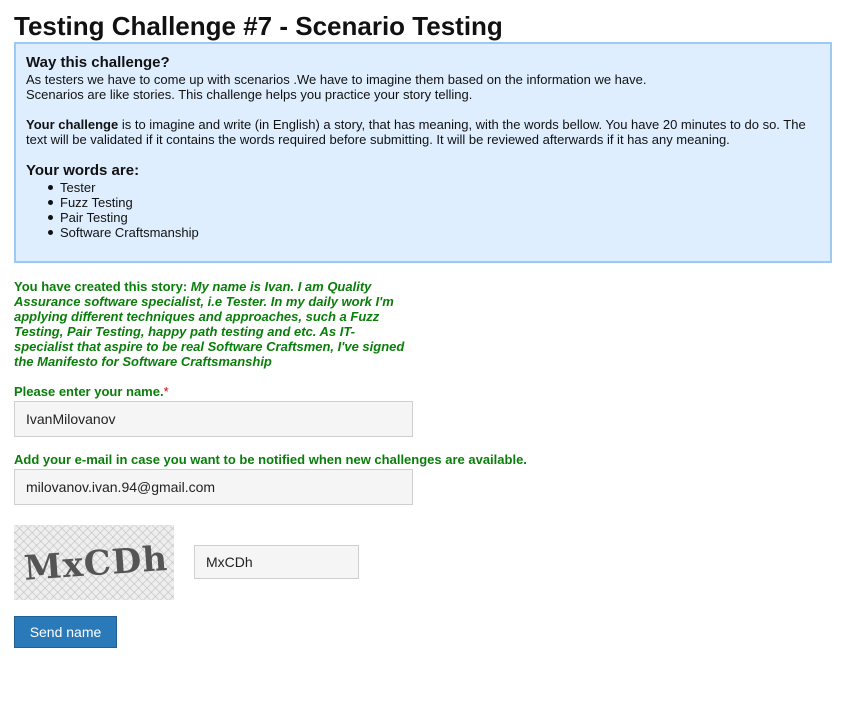 Image resolution: width=863 pixels, height=724 pixels. What do you see at coordinates (423, 410) in the screenshot?
I see `name-field-group: Please enter your name.*` at bounding box center [423, 410].